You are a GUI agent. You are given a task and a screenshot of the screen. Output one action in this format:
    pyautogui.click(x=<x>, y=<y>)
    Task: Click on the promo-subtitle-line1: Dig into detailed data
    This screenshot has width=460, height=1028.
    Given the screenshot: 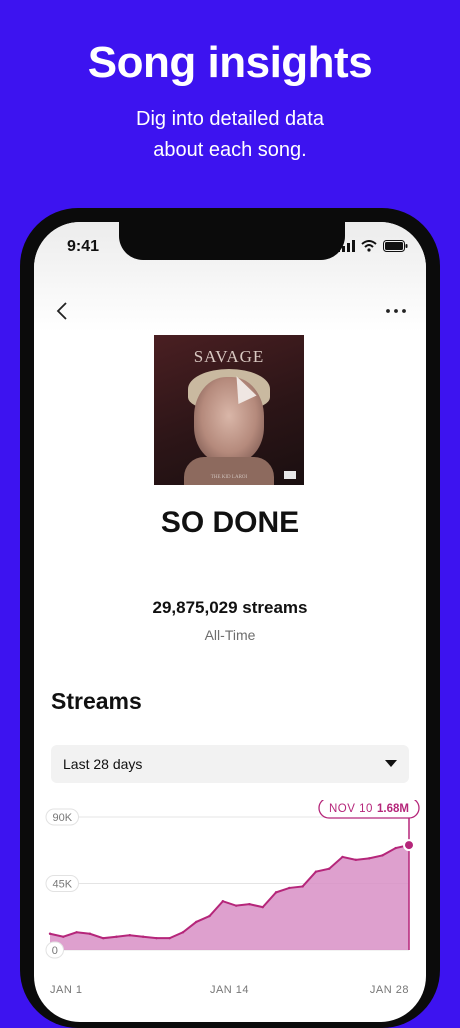 What is the action you would take?
    pyautogui.click(x=230, y=119)
    